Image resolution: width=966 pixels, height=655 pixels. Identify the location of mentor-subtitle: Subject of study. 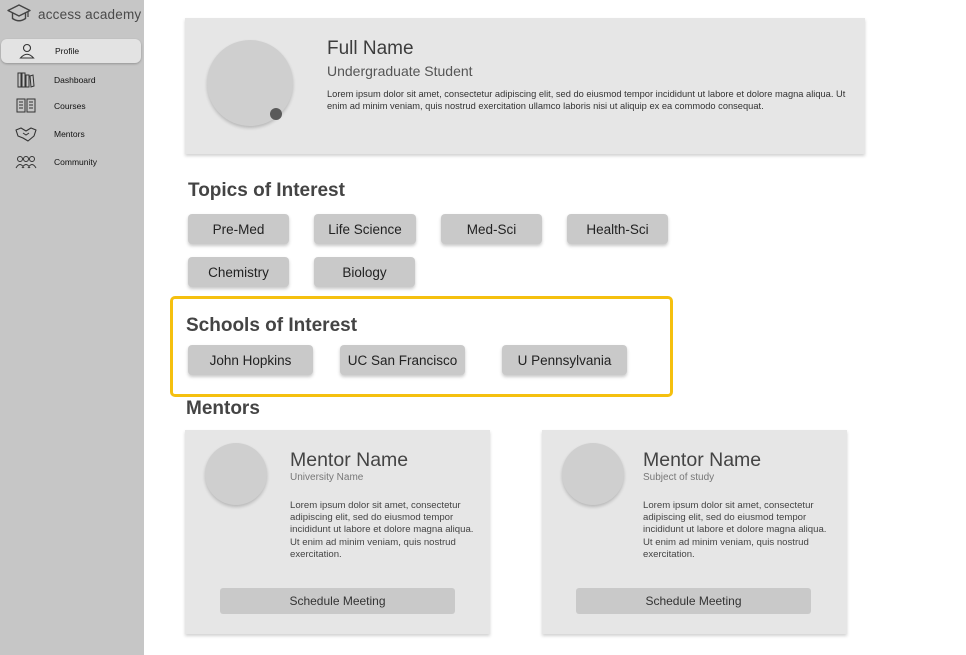
(679, 477).